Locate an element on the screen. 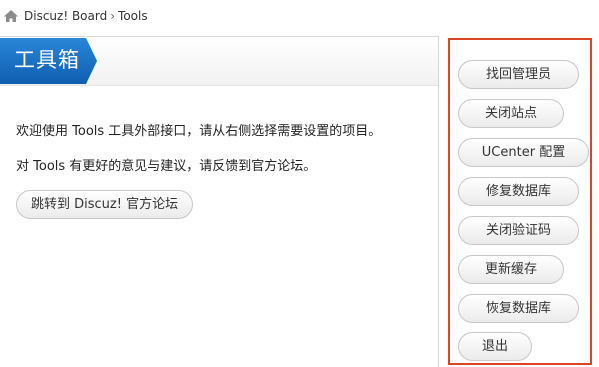 This screenshot has width=599, height=367. close-site-button: 关闭站点 is located at coordinates (511, 113).